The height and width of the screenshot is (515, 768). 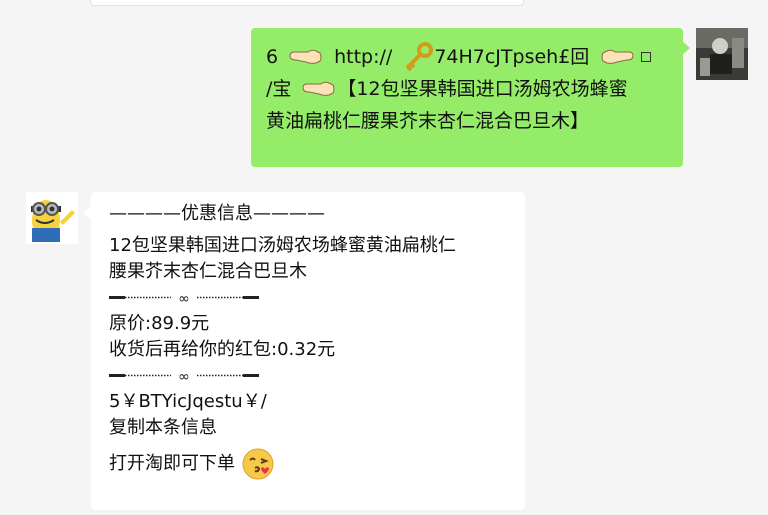 I want to click on minion-avatar-icon, so click(x=52, y=218).